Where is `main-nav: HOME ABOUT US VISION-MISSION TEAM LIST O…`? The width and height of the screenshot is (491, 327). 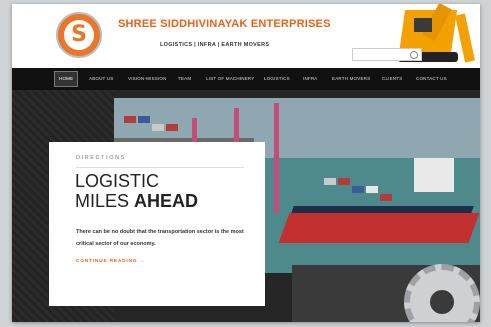 main-nav: HOME ABOUT US VISION-MISSION TEAM LIST O… is located at coordinates (246, 79).